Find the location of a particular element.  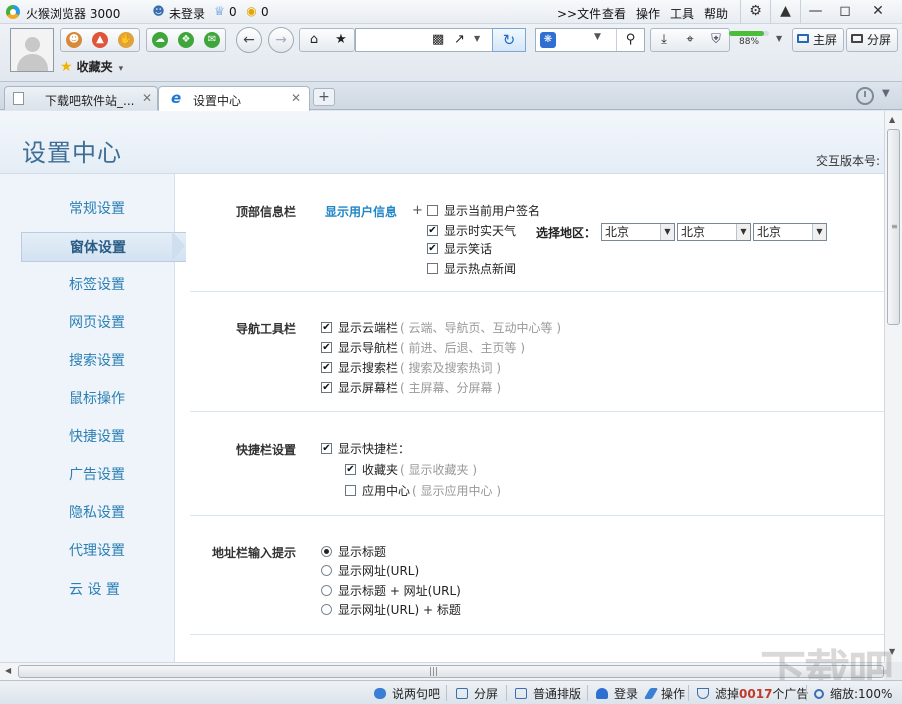

star-icon: ★ is located at coordinates (341, 40).